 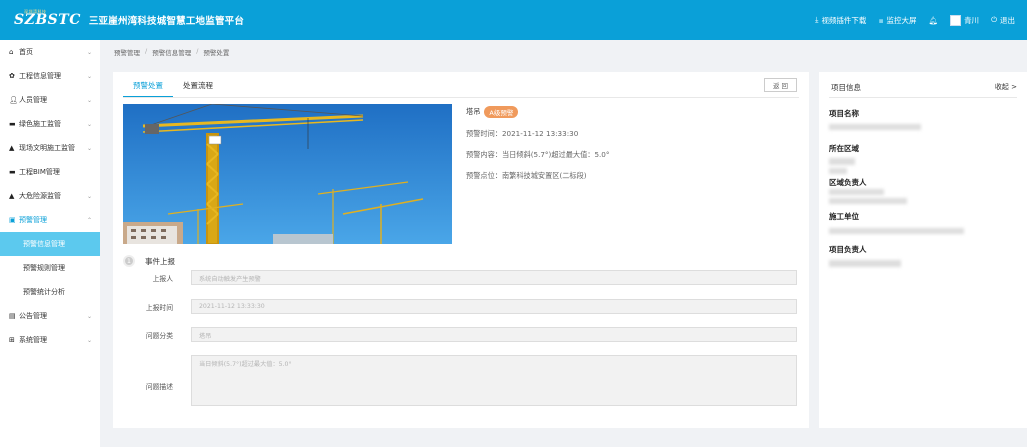 What do you see at coordinates (901, 20) in the screenshot?
I see `monitor-screen-label: 监控大屏` at bounding box center [901, 20].